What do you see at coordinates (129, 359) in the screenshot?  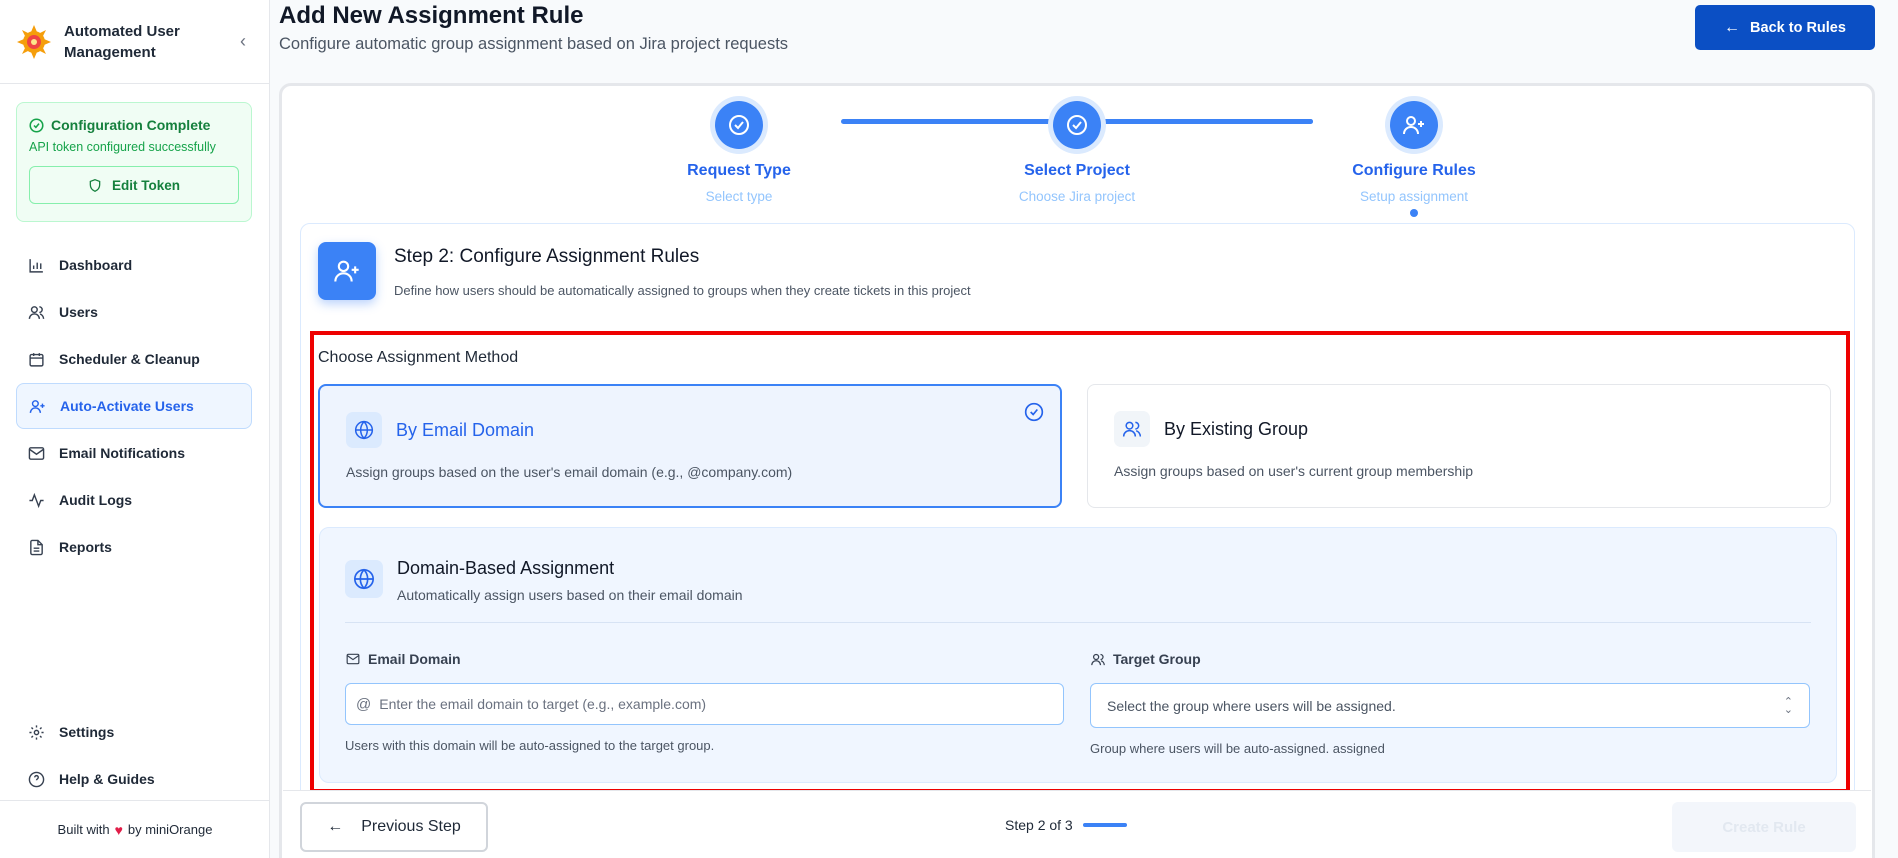 I see `sidebar-item-label: Scheduler & Cleanup` at bounding box center [129, 359].